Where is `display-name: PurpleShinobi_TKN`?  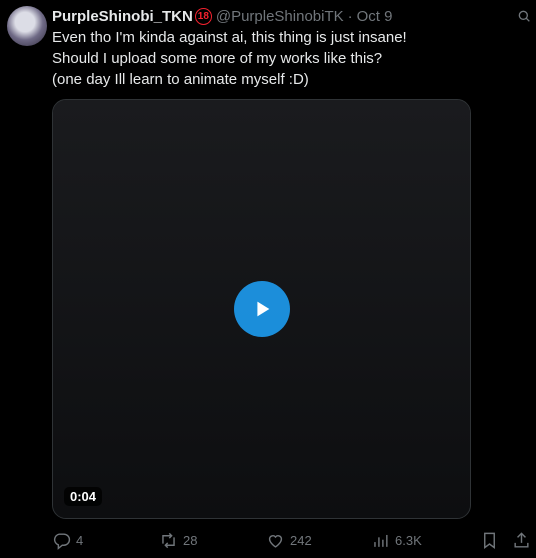
display-name: PurpleShinobi_TKN is located at coordinates (122, 16).